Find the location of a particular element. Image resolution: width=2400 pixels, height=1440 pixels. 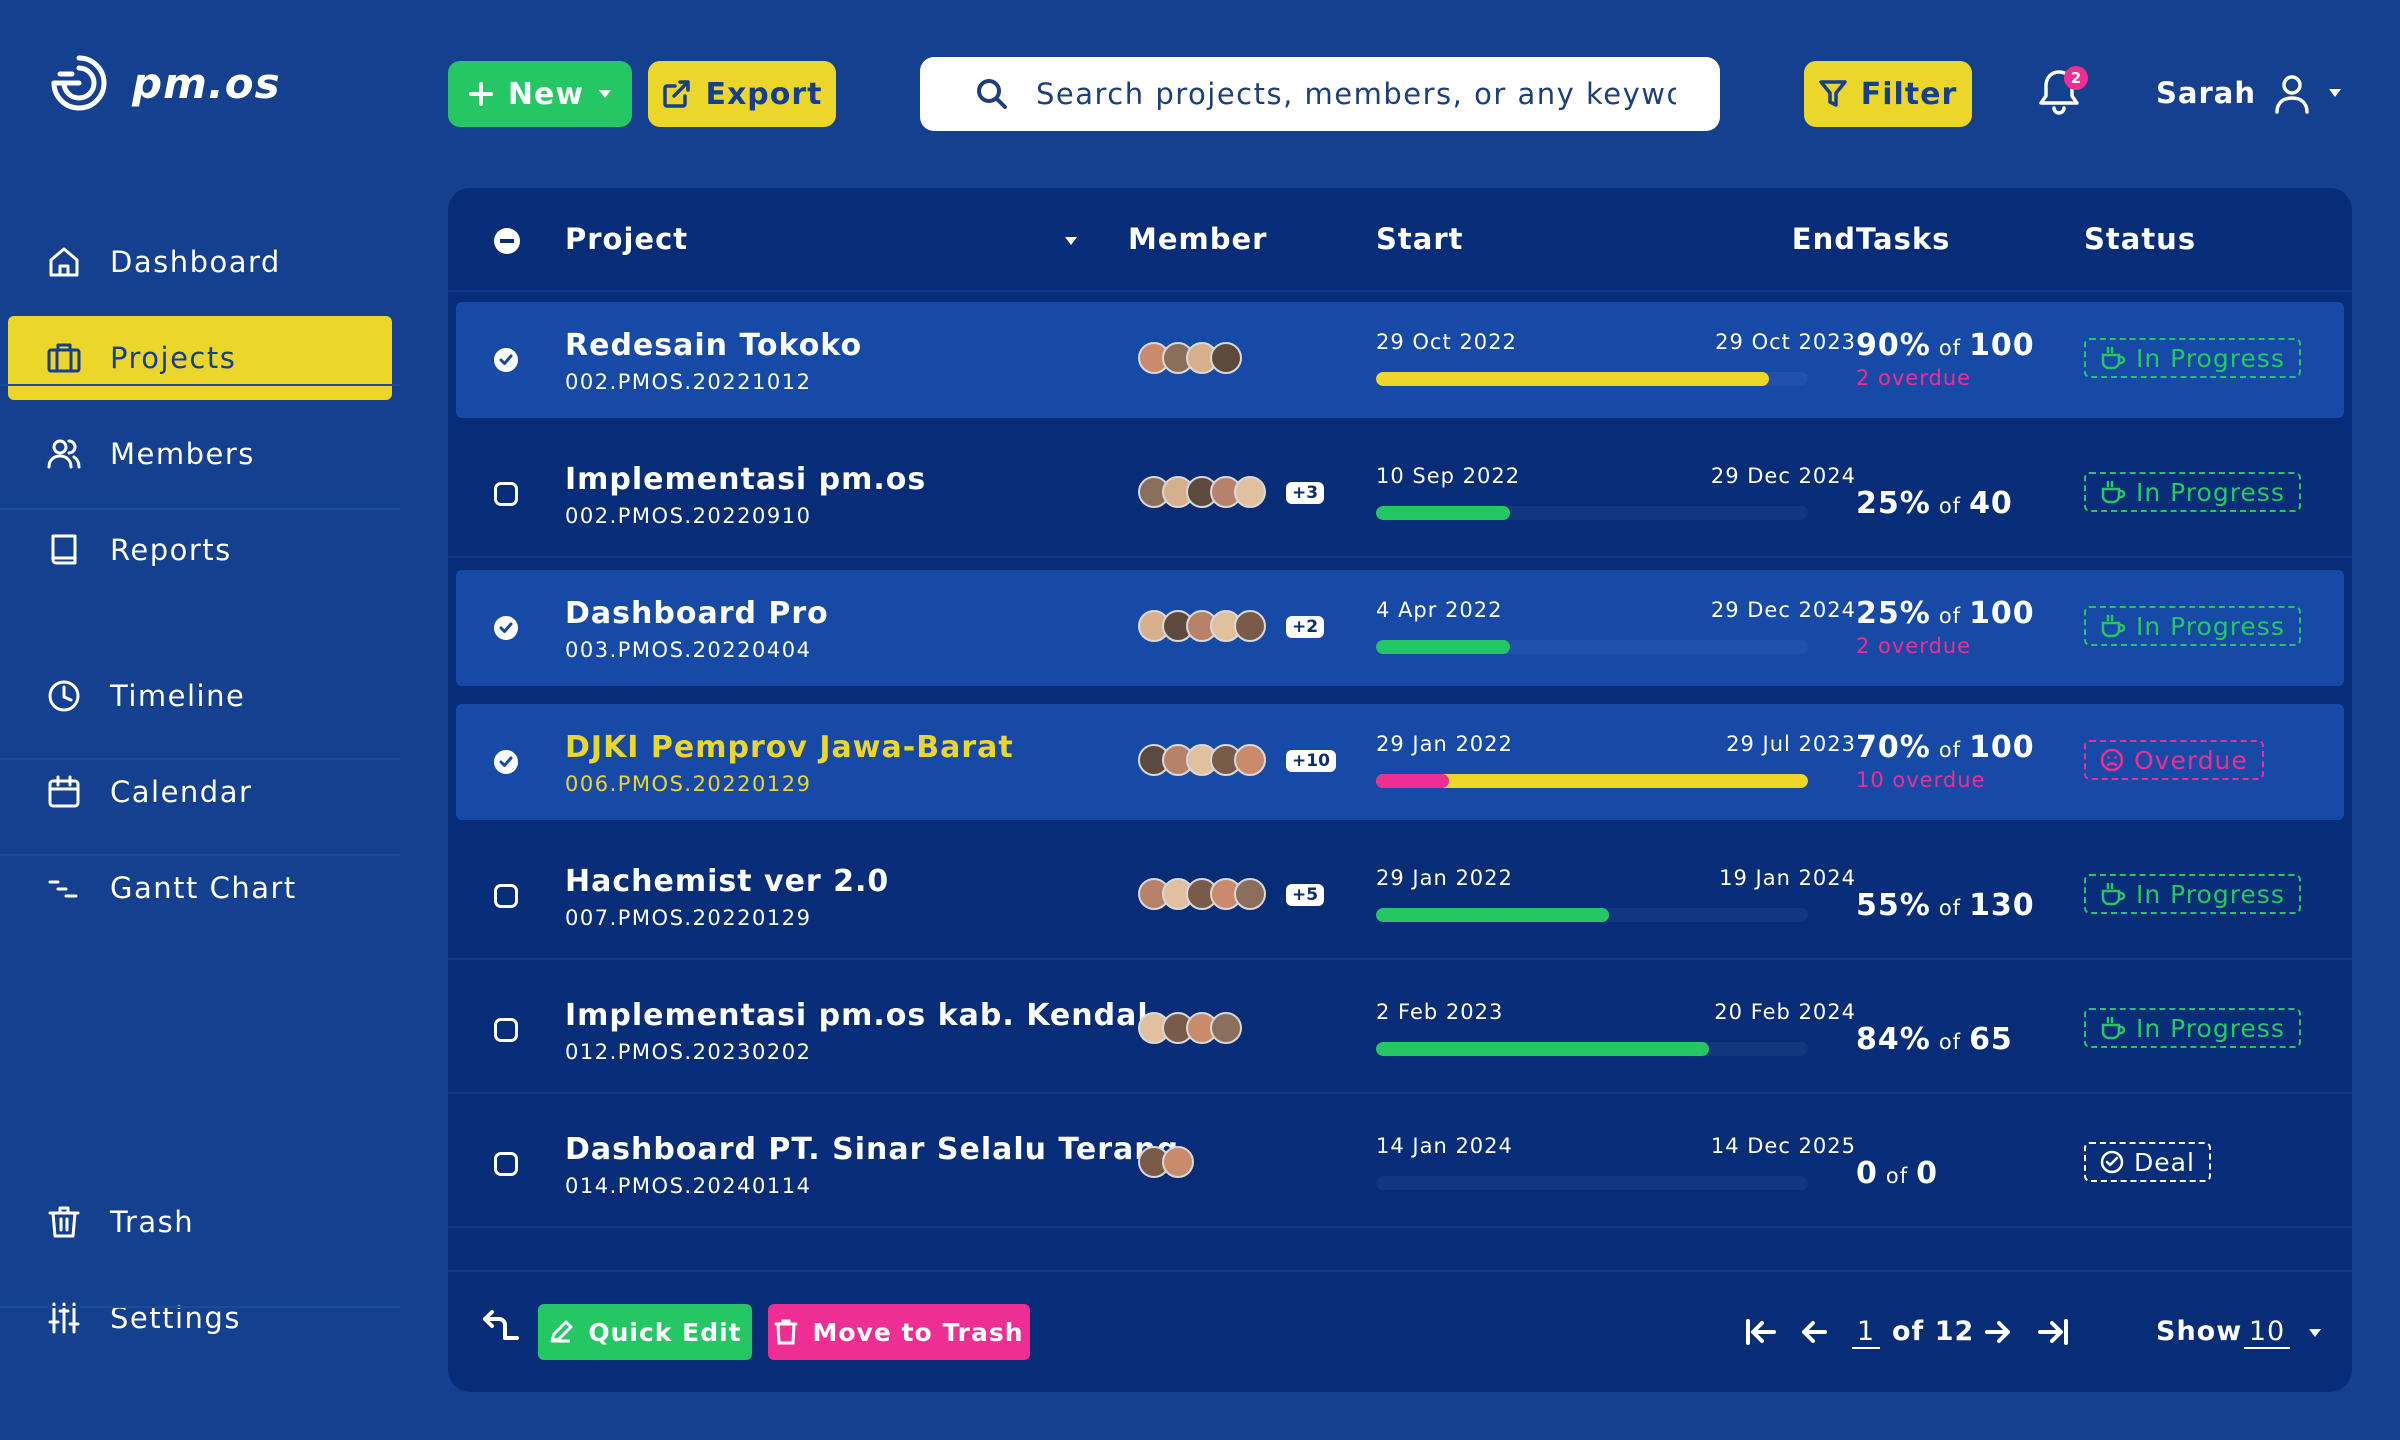

project-name: Implementasi pm.os kab. Kendal is located at coordinates (857, 1015).